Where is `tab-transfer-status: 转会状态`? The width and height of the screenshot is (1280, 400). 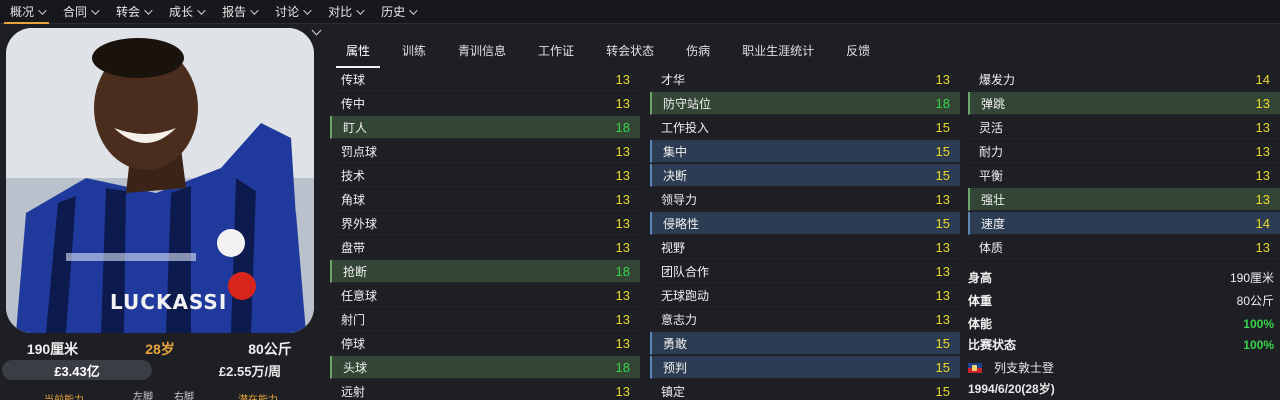
tab-transfer-status: 转会状态 is located at coordinates (630, 53).